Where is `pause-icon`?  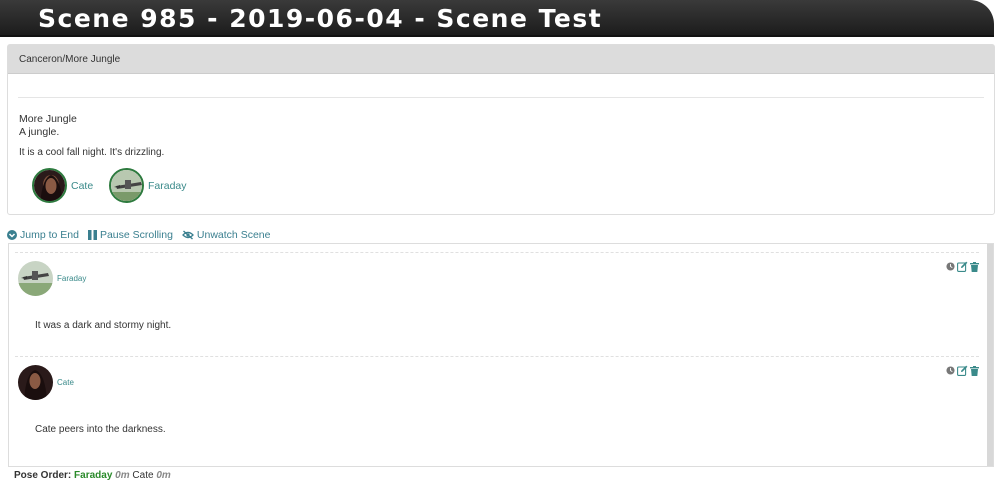
pause-icon is located at coordinates (92, 235).